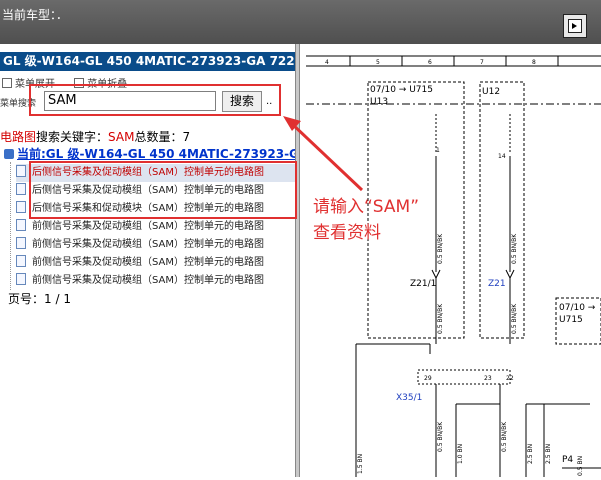  I want to click on pagination: 页号：1 / 1, so click(39, 298).